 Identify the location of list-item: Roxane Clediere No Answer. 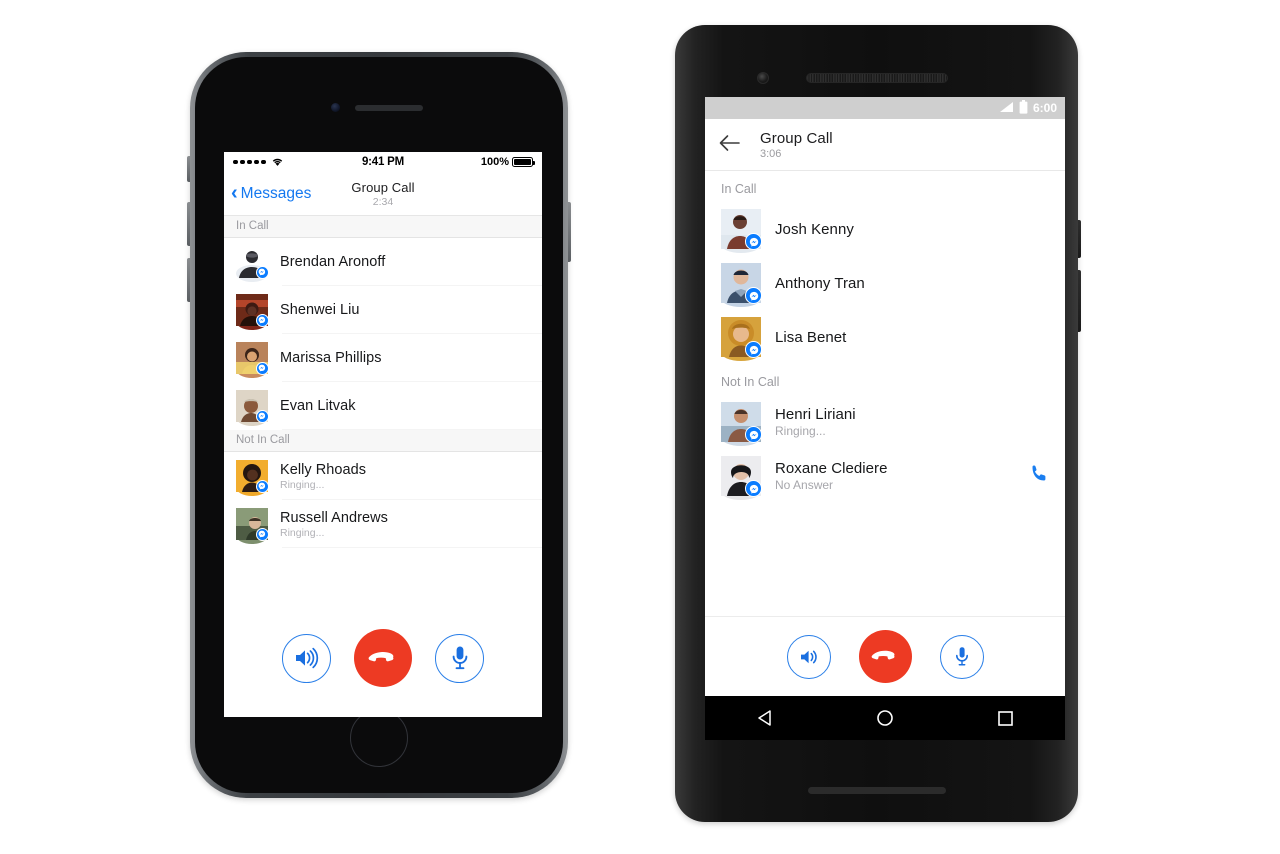
(885, 476).